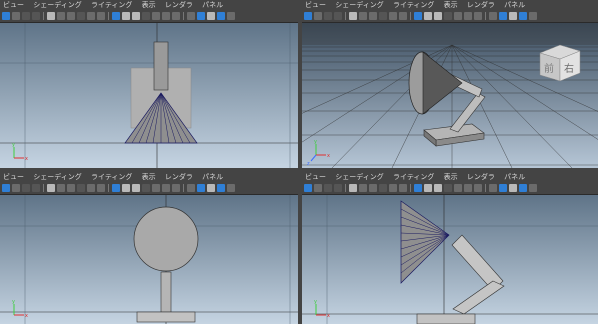 The height and width of the screenshot is (324, 598). What do you see at coordinates (166, 292) in the screenshot?
I see `lamp-arm` at bounding box center [166, 292].